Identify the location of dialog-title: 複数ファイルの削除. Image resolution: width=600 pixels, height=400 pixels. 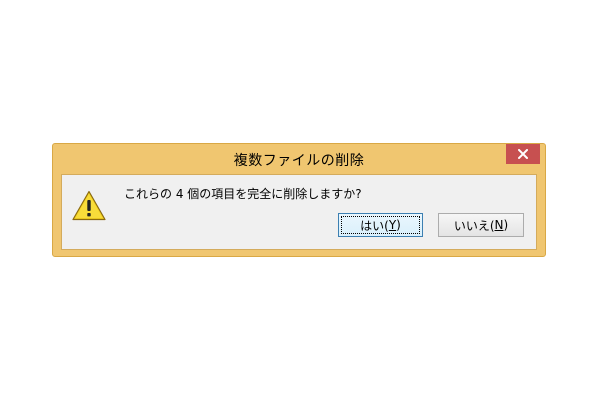
(299, 161).